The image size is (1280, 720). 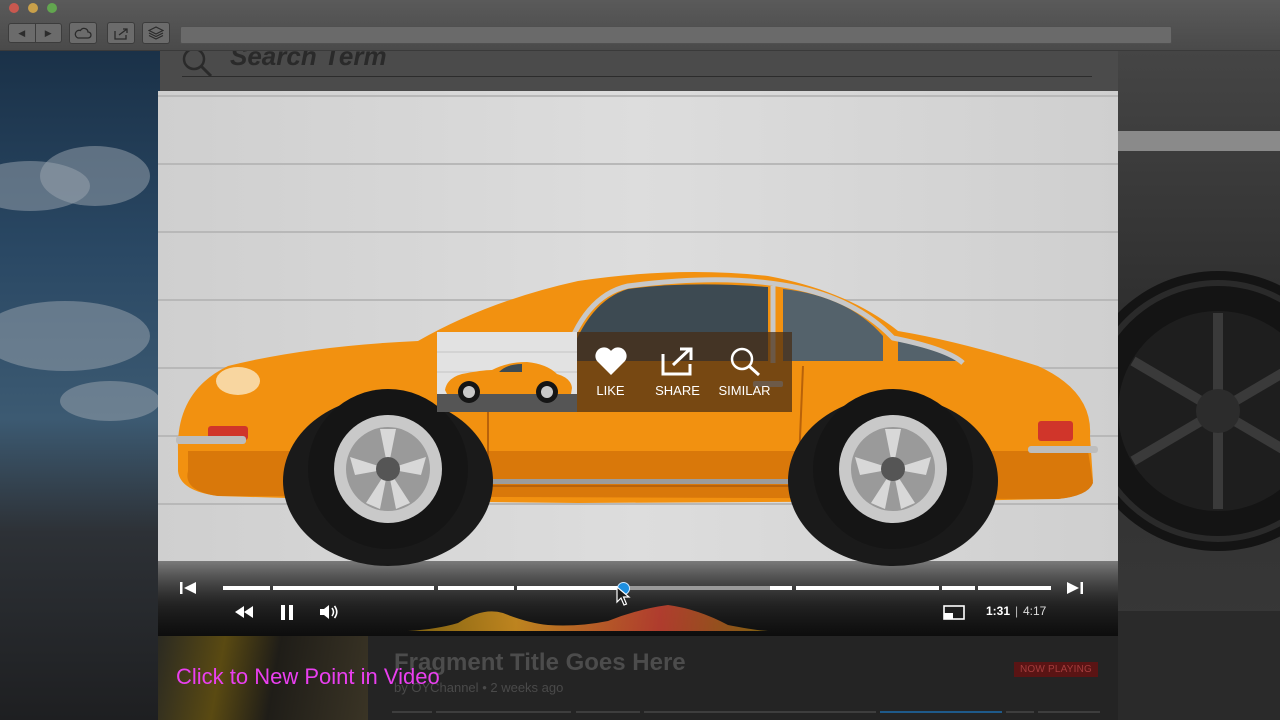 I want to click on forward-button: ▶, so click(x=49, y=33).